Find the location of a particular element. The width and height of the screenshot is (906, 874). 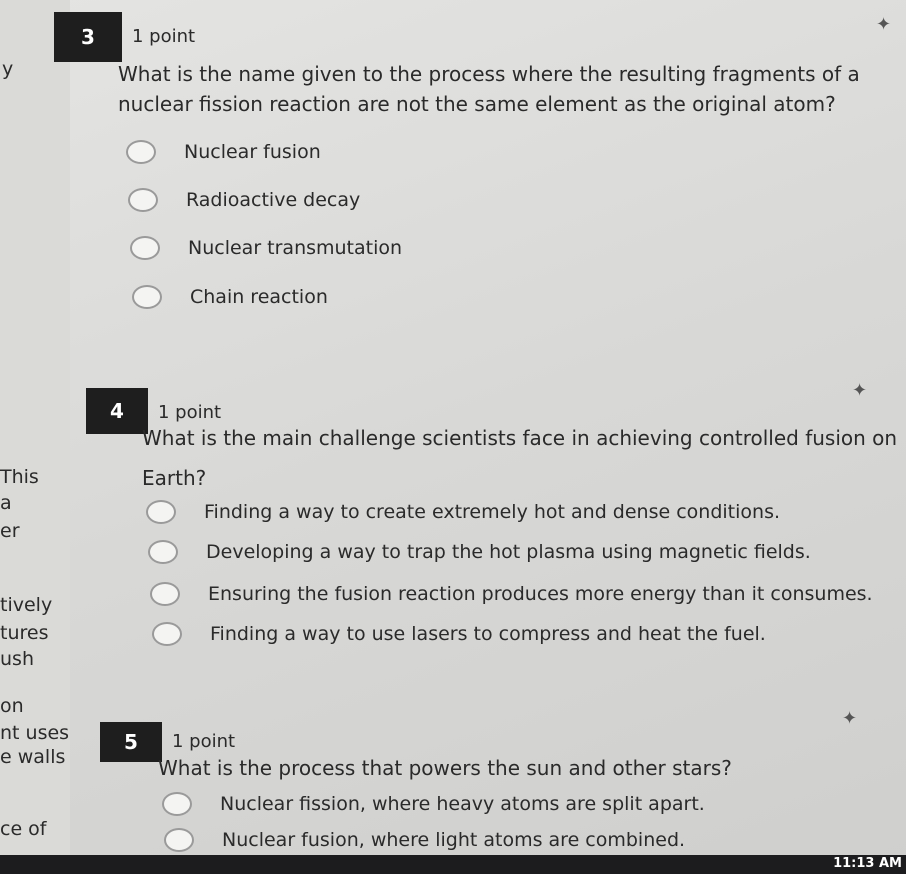

option-label: Nuclear fusion is located at coordinates (252, 152).